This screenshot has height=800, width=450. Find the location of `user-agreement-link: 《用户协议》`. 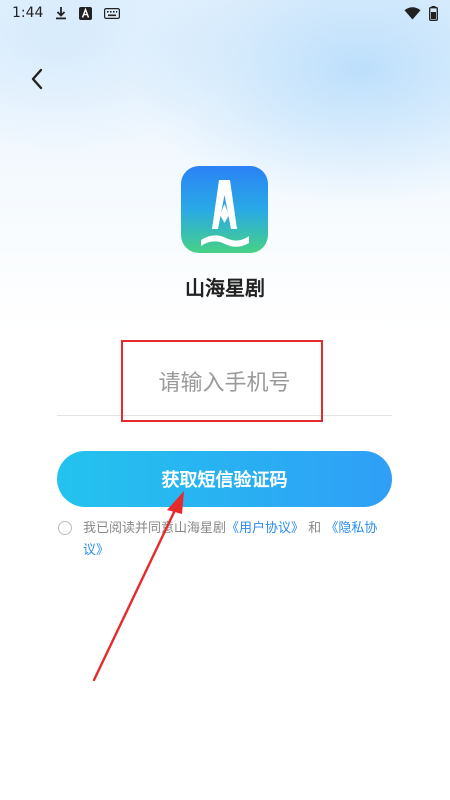

user-agreement-link: 《用户协议》 is located at coordinates (265, 528).